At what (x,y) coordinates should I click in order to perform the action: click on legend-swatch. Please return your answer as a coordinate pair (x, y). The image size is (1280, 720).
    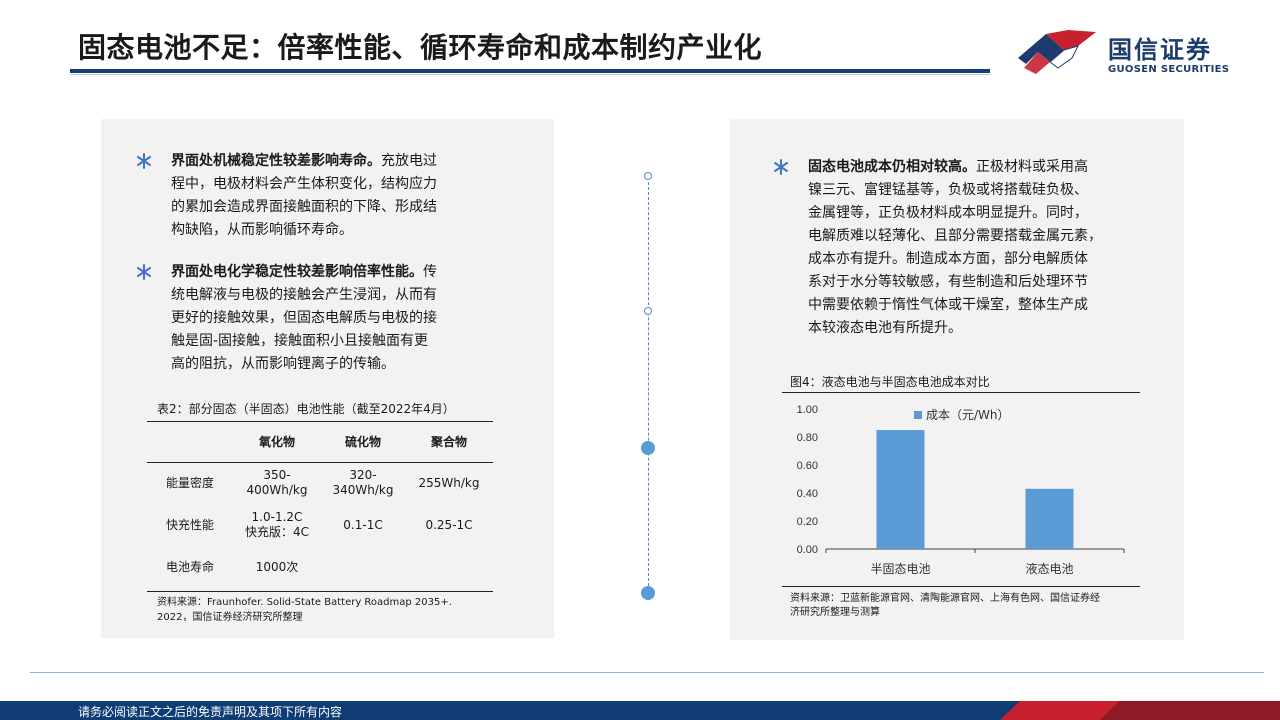
    Looking at the image, I should click on (918, 415).